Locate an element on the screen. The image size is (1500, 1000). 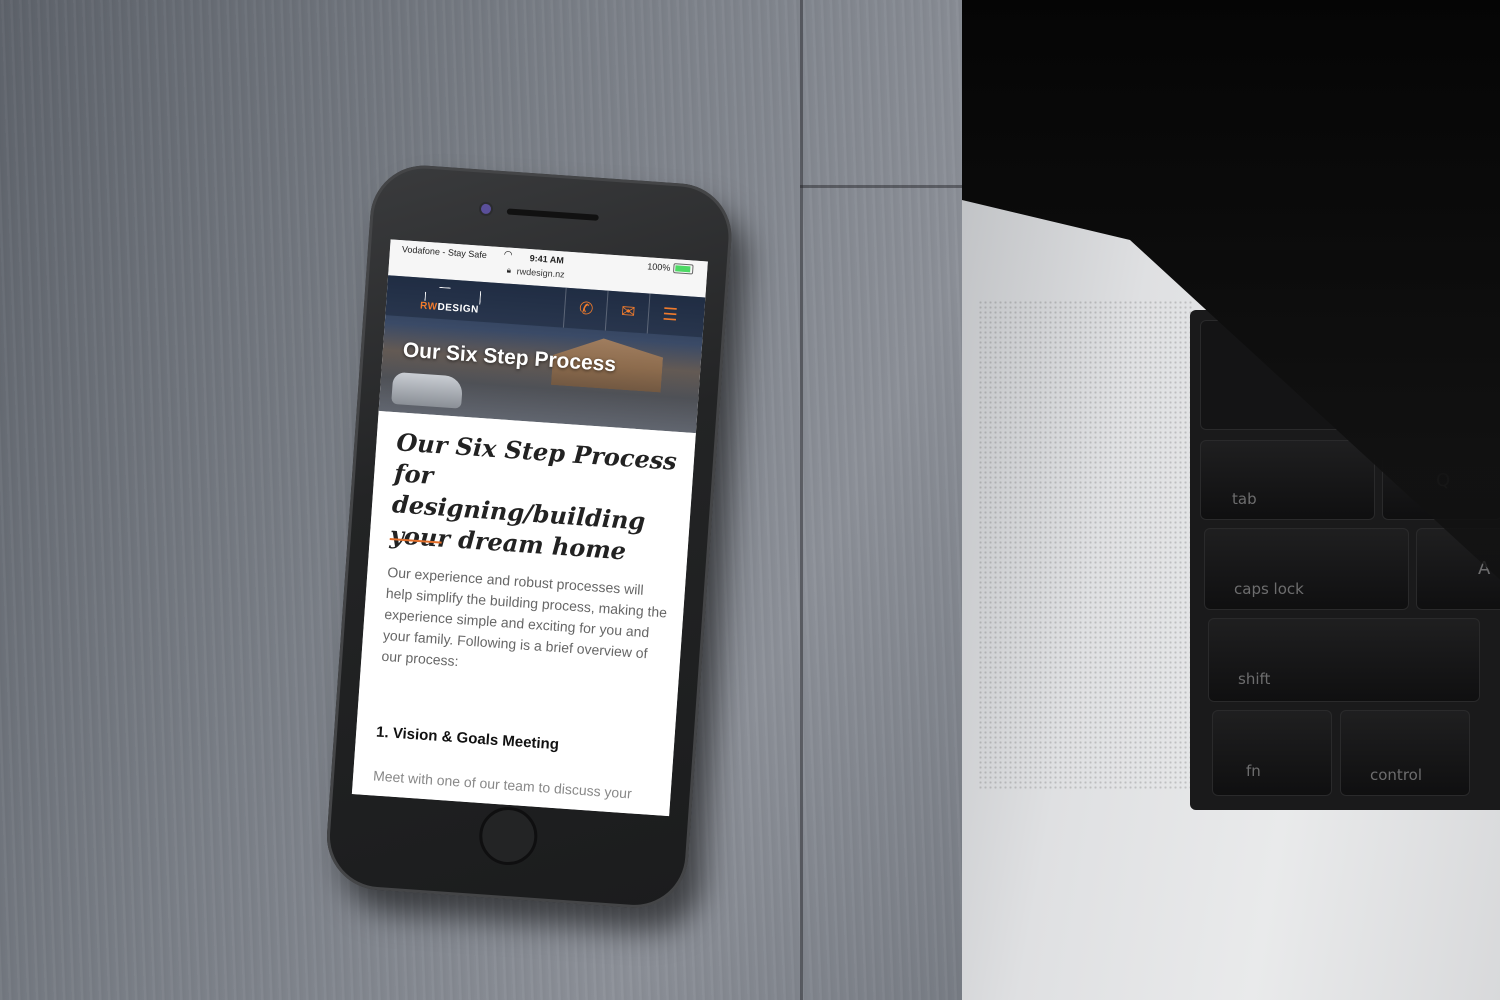
keyboard-key-fn: fn is located at coordinates (1272, 753).